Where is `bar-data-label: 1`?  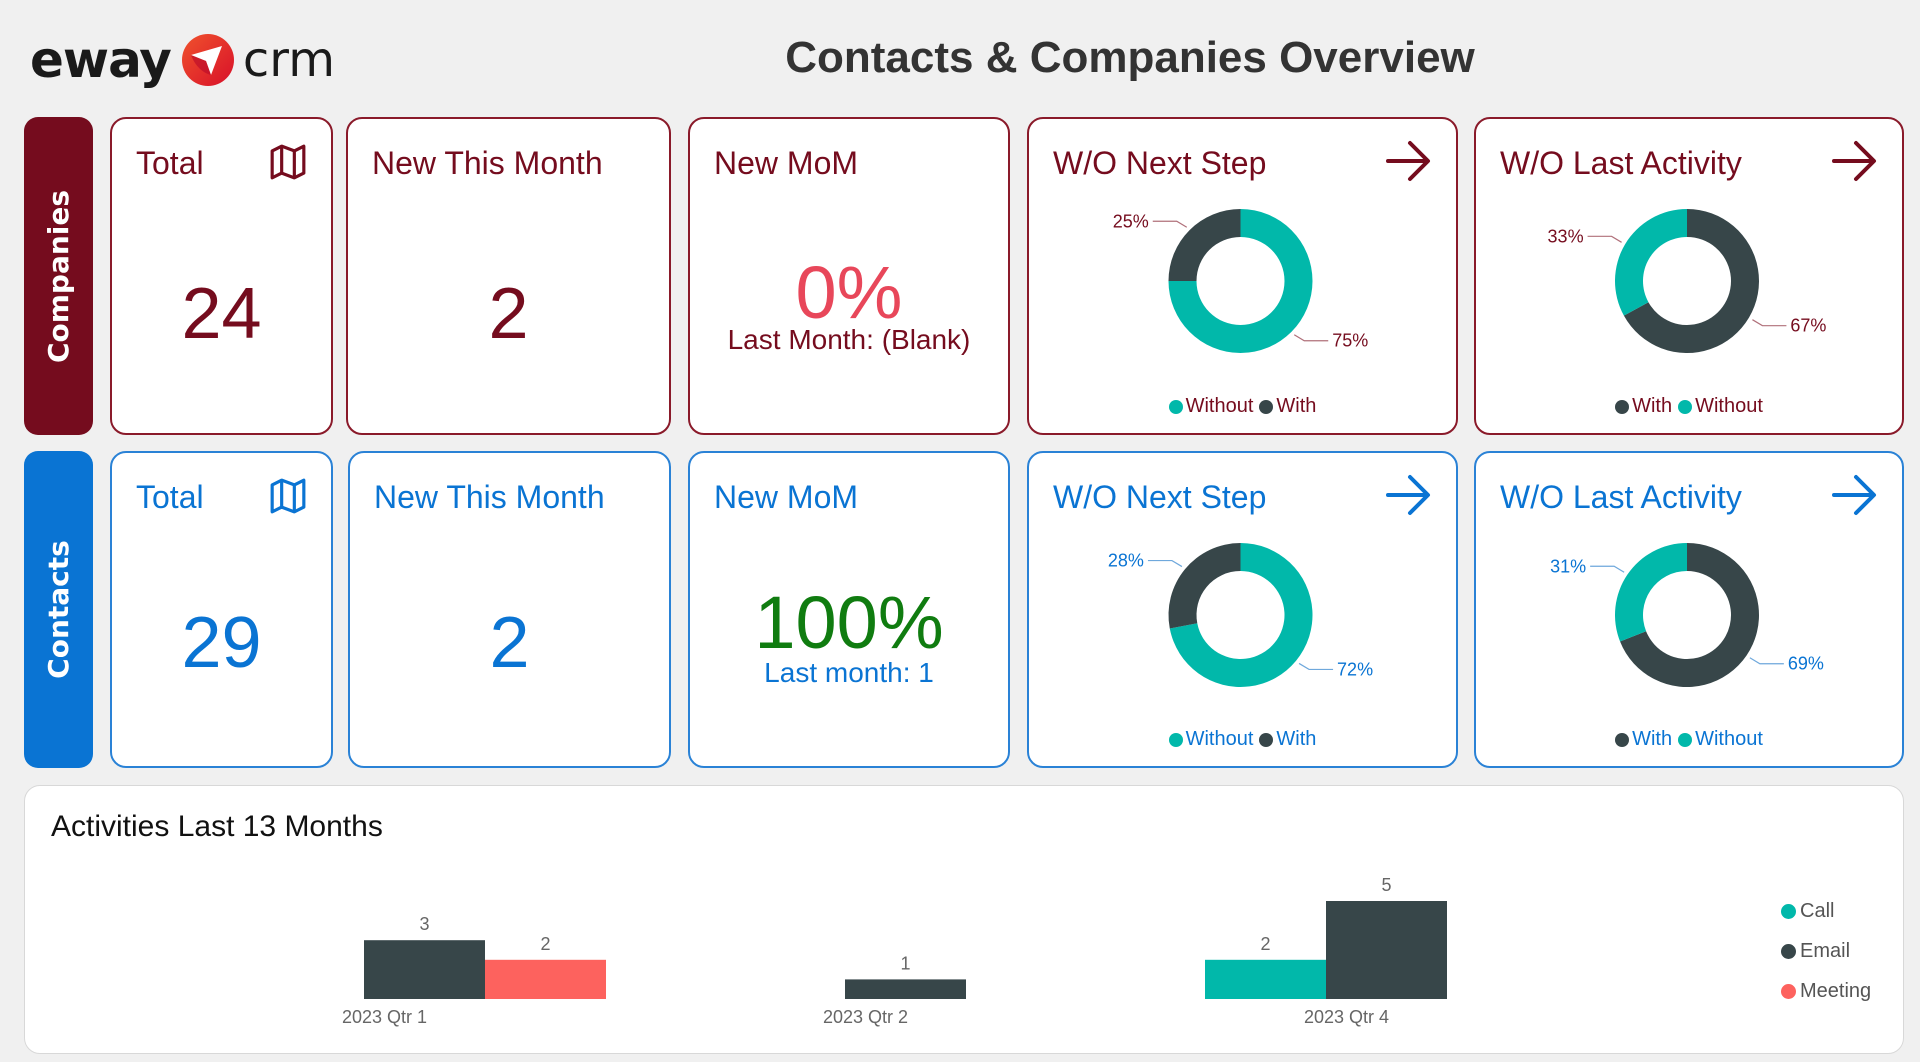
bar-data-label: 1 is located at coordinates (905, 963).